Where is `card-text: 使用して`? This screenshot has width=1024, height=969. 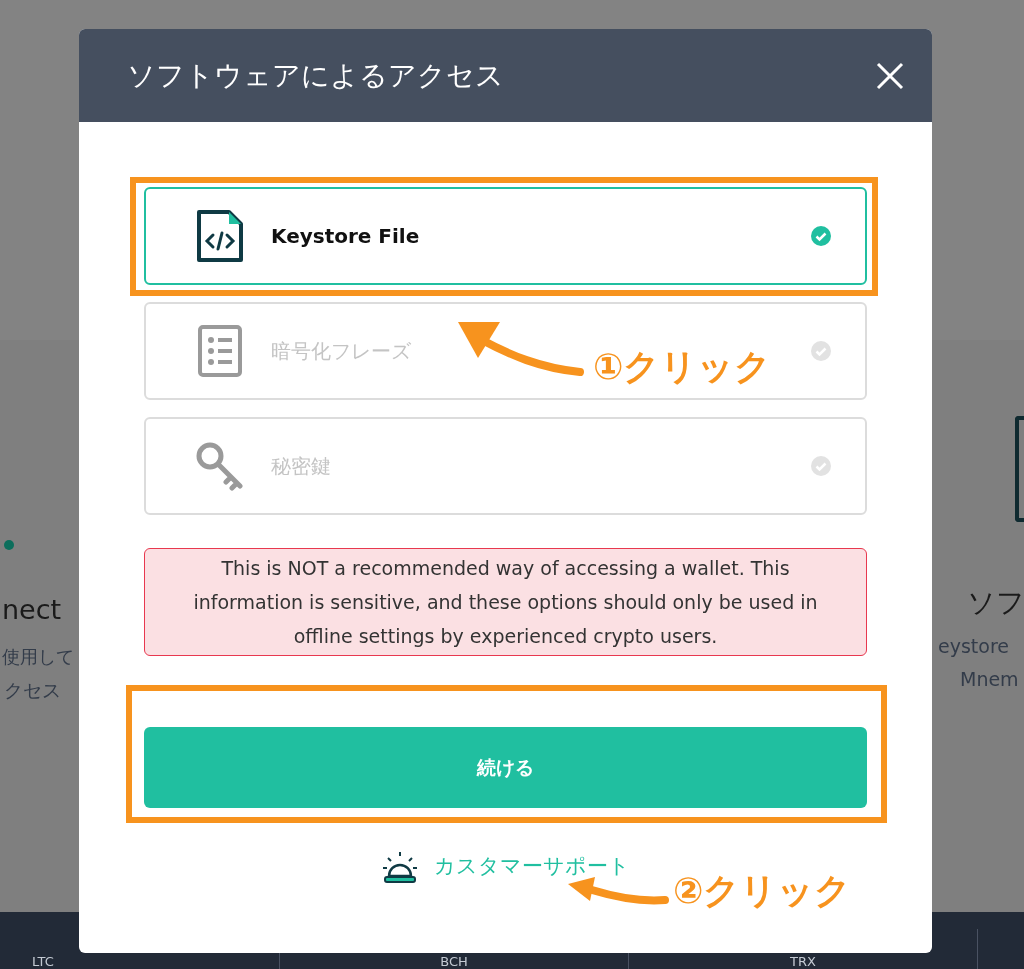
card-text: 使用して is located at coordinates (38, 656).